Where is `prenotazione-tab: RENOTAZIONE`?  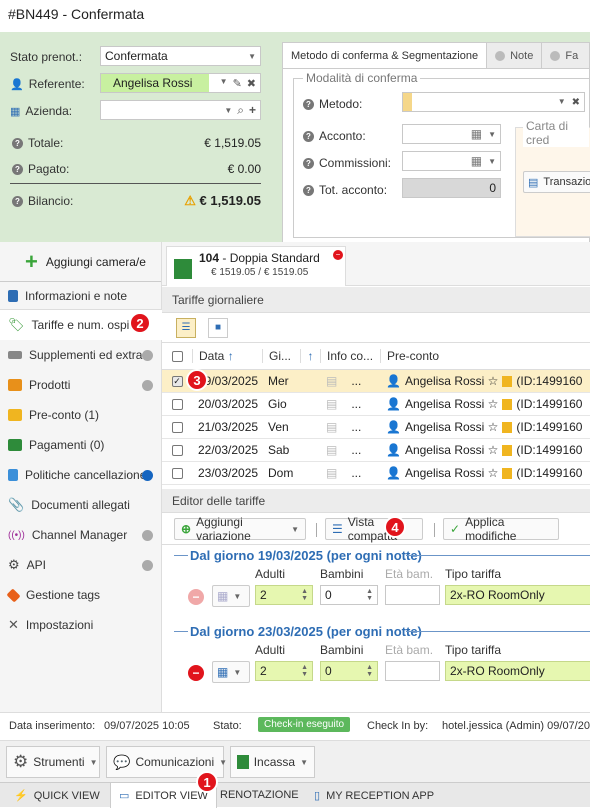 prenotazione-tab: RENOTAZIONE is located at coordinates (259, 795).